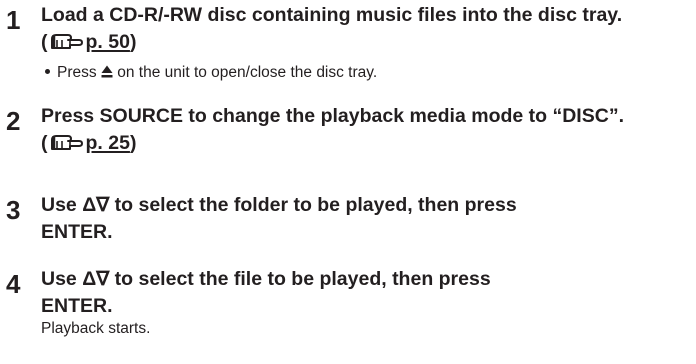  Describe the element at coordinates (13, 121) in the screenshot. I see `step-number: 2` at that location.